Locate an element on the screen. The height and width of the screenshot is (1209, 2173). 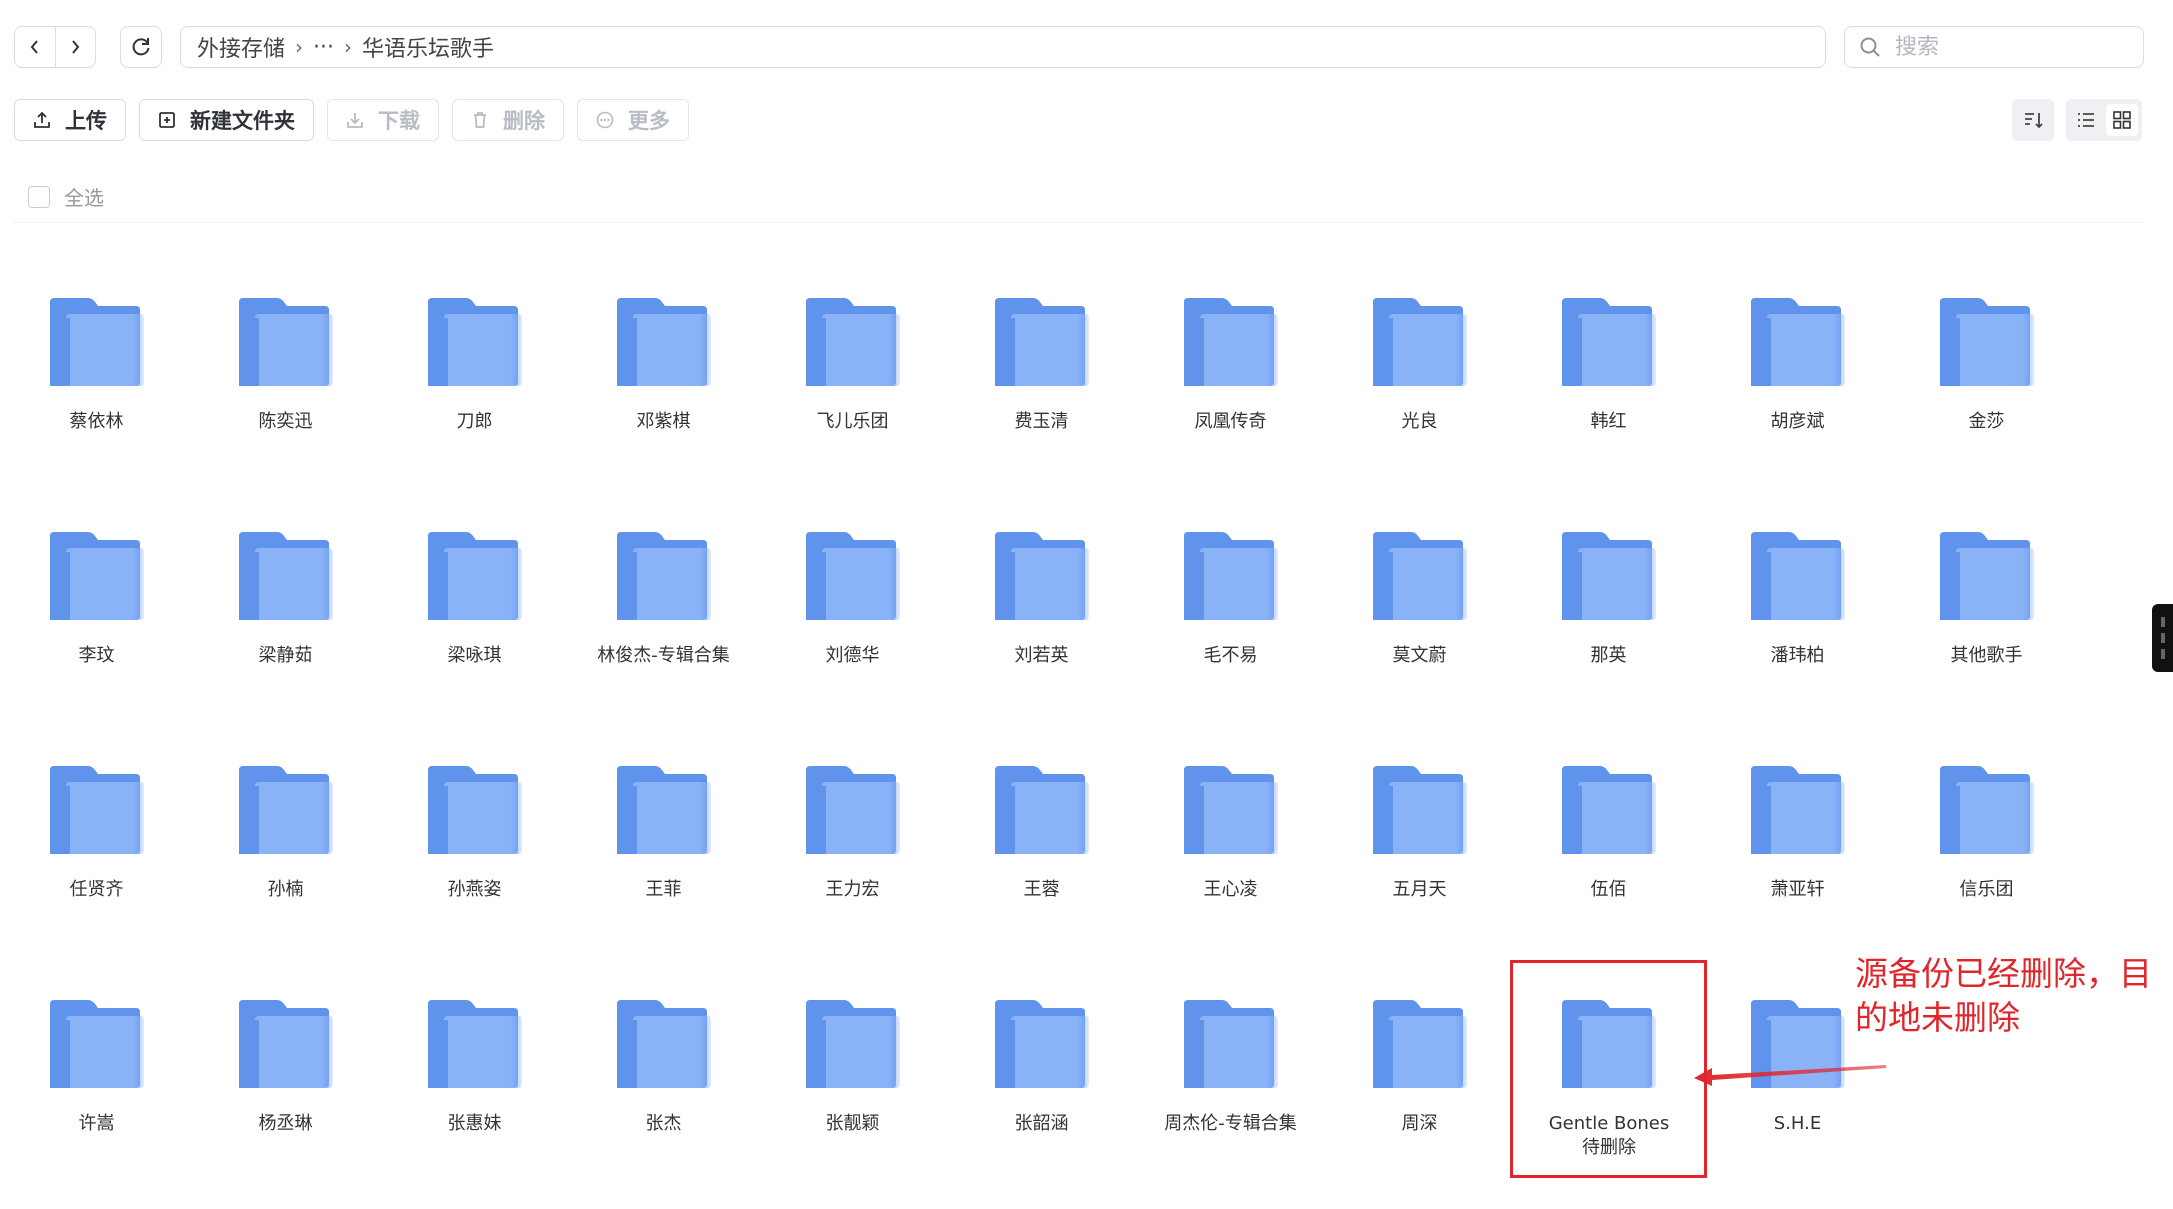
folder-name: 刘若英 is located at coordinates (1041, 655).